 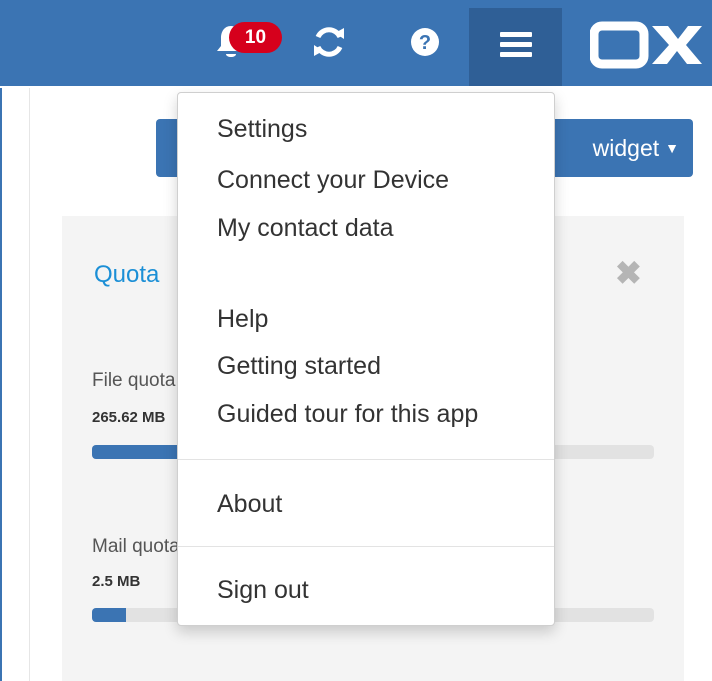 I want to click on menu-item-contact-data: My contact data, so click(x=305, y=228).